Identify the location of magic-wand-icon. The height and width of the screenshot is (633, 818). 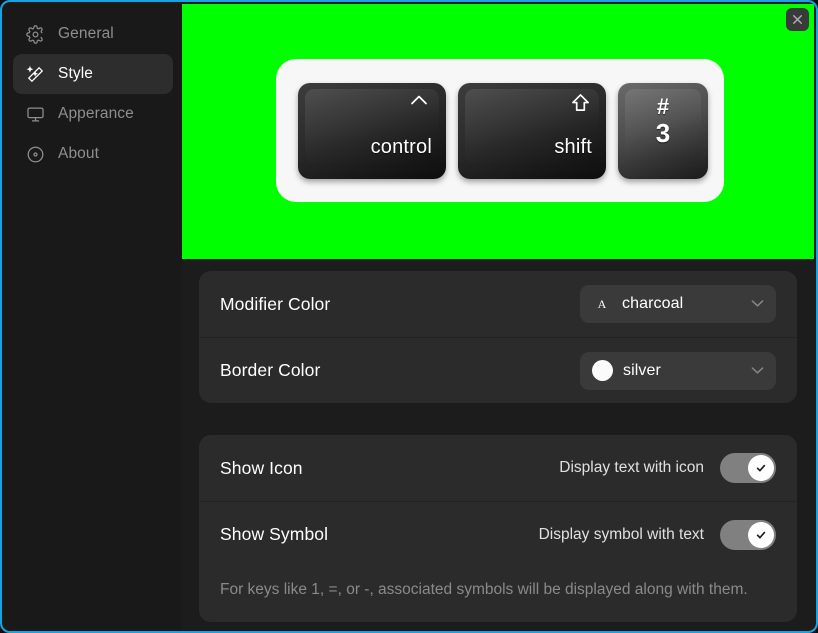
(35, 74).